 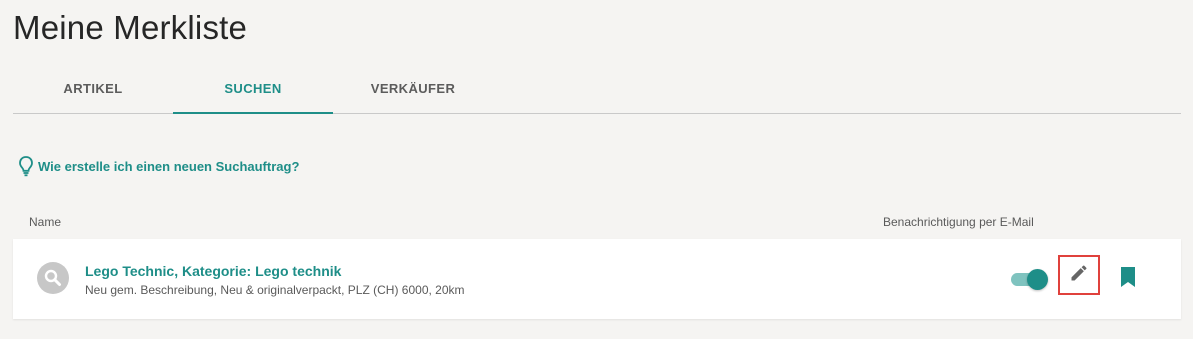 What do you see at coordinates (93, 88) in the screenshot?
I see `tab-artikel: ARTIKEL` at bounding box center [93, 88].